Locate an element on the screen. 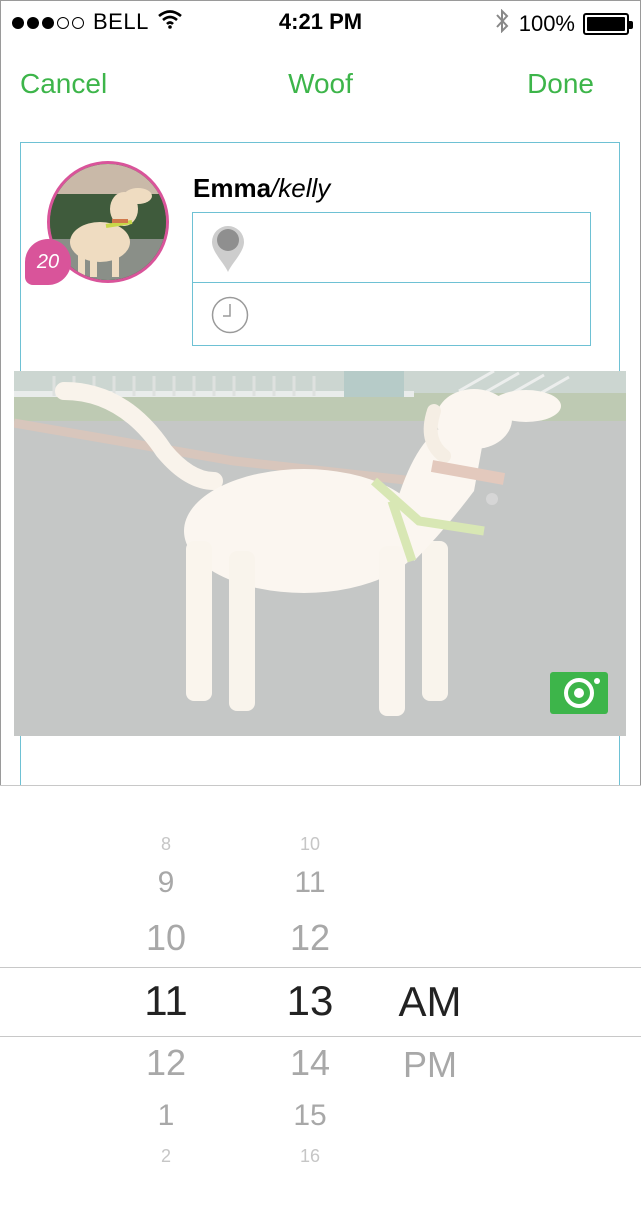 The width and height of the screenshot is (641, 1221). picker-hour-option: 1 is located at coordinates (166, 1116).